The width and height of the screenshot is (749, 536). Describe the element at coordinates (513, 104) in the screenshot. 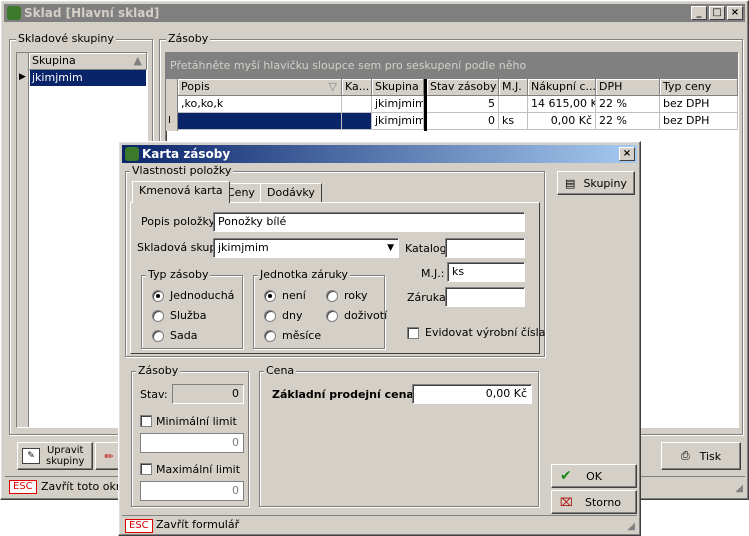

I see `cell-mj` at that location.